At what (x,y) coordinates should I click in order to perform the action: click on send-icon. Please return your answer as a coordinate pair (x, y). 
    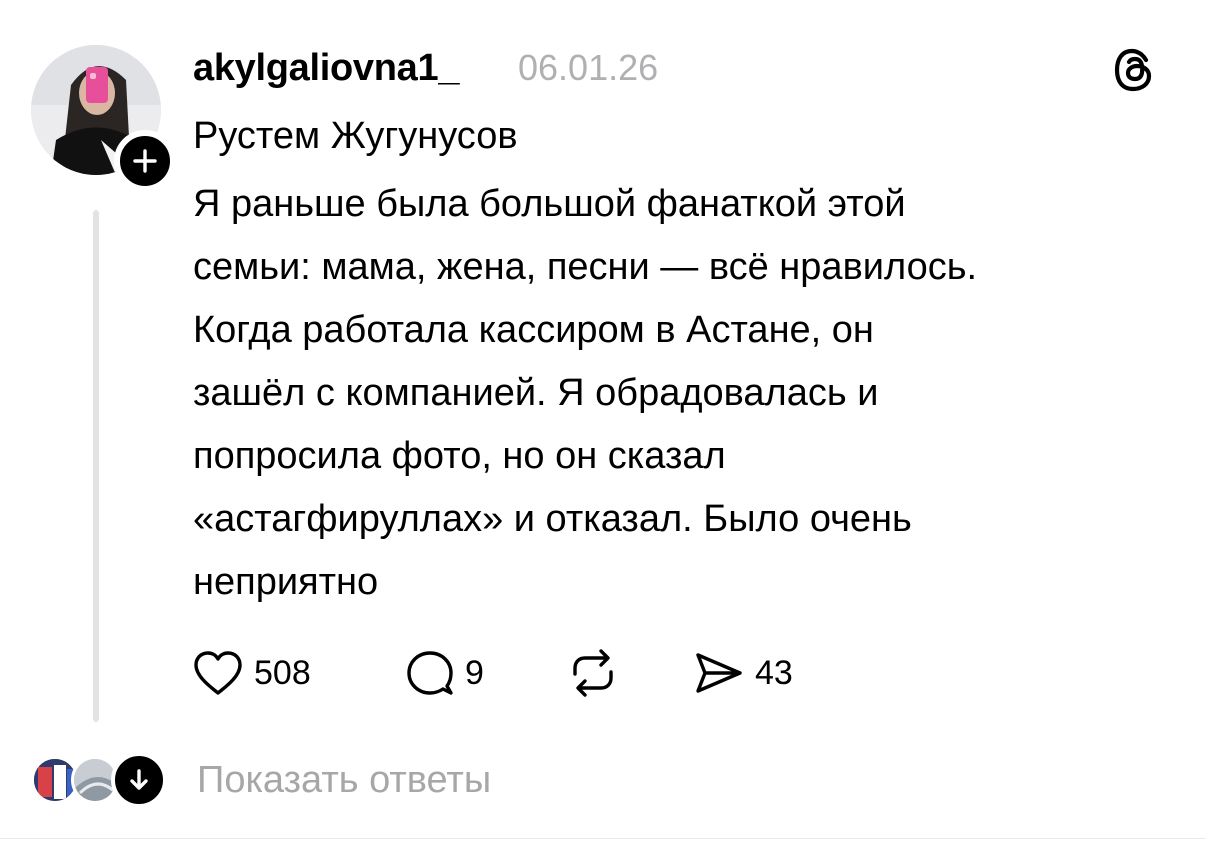
    Looking at the image, I should click on (719, 673).